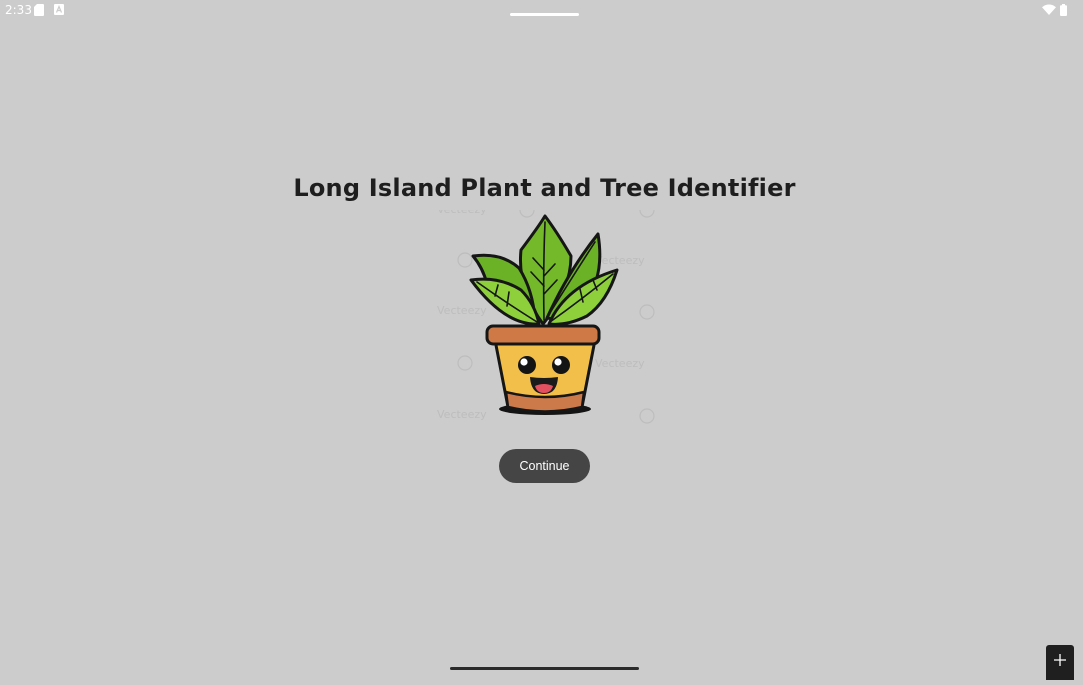  Describe the element at coordinates (544, 466) in the screenshot. I see `continue-button: Continue` at that location.